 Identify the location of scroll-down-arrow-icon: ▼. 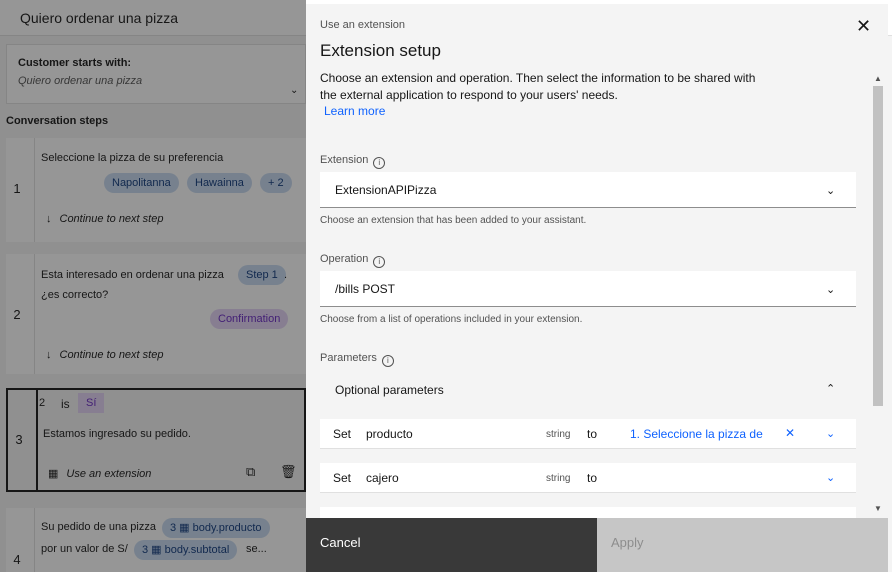
(878, 508).